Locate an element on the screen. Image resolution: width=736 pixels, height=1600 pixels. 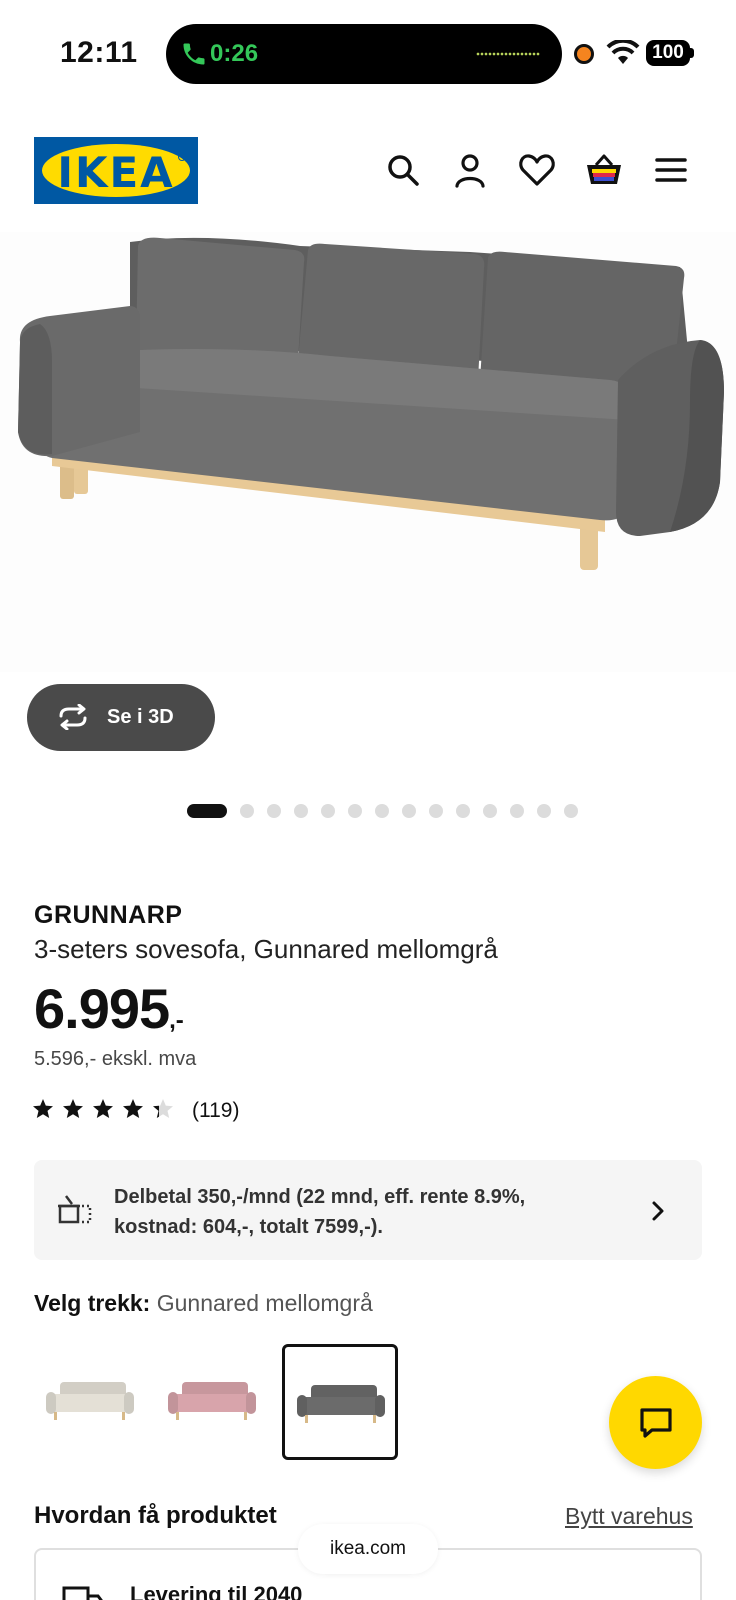
chat-button is located at coordinates (655, 1422).